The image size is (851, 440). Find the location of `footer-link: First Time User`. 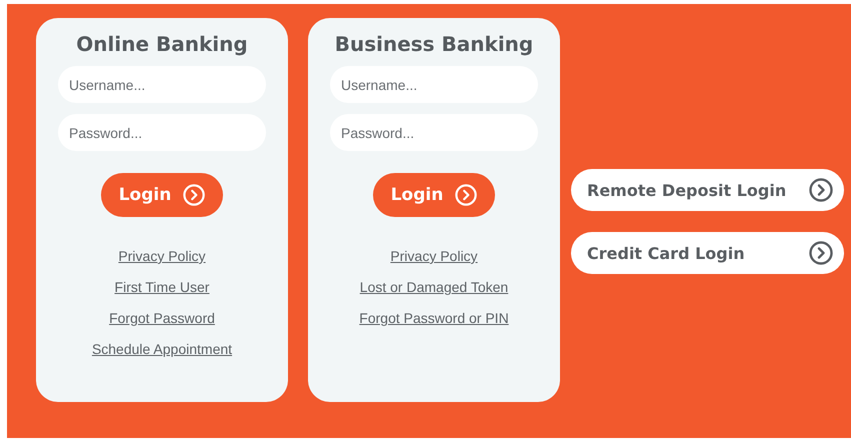

footer-link: First Time User is located at coordinates (162, 287).